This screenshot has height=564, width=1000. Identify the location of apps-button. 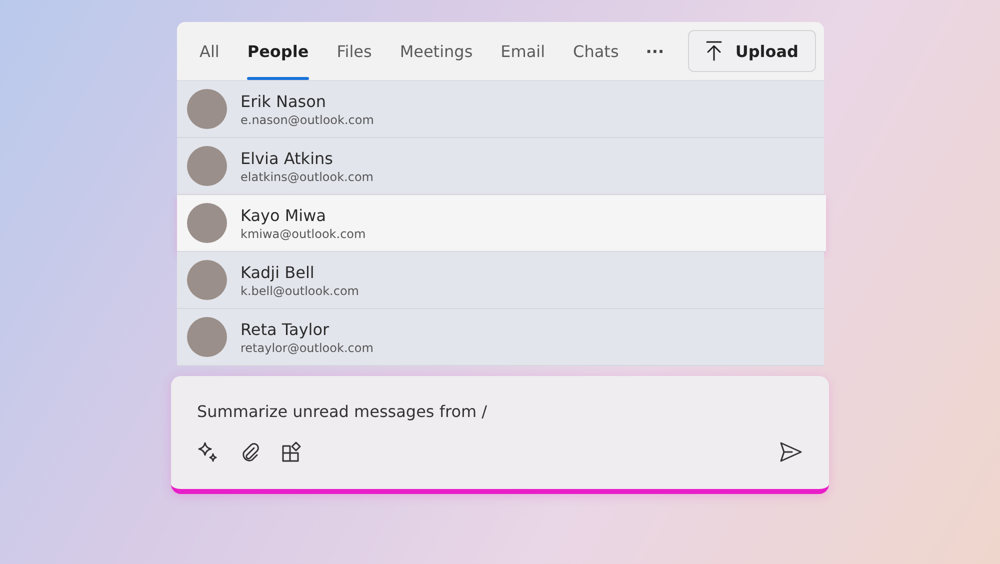
(292, 452).